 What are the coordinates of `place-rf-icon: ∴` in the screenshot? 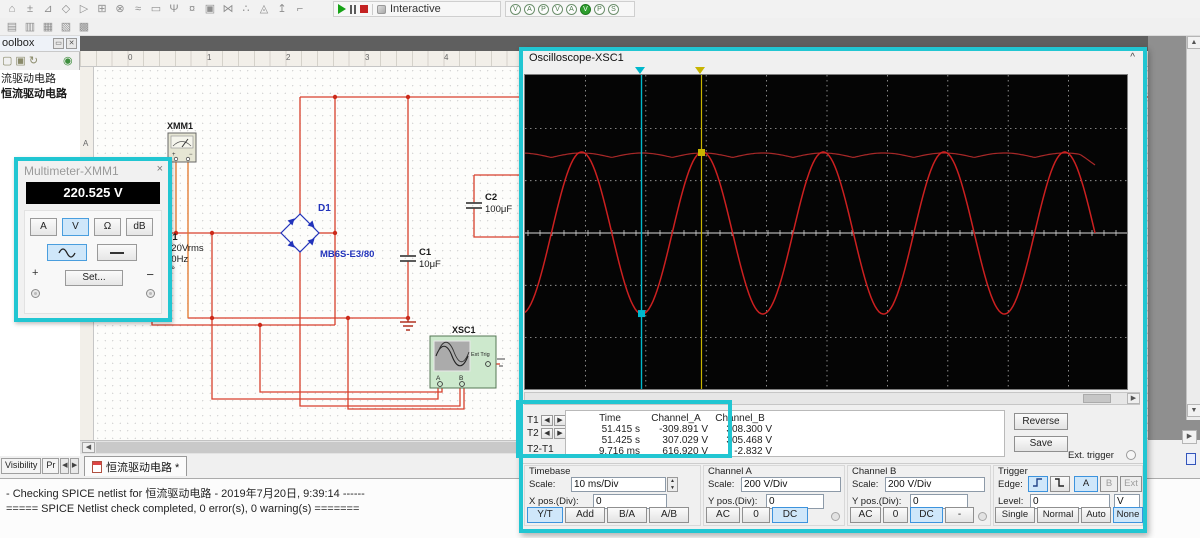 It's located at (246, 9).